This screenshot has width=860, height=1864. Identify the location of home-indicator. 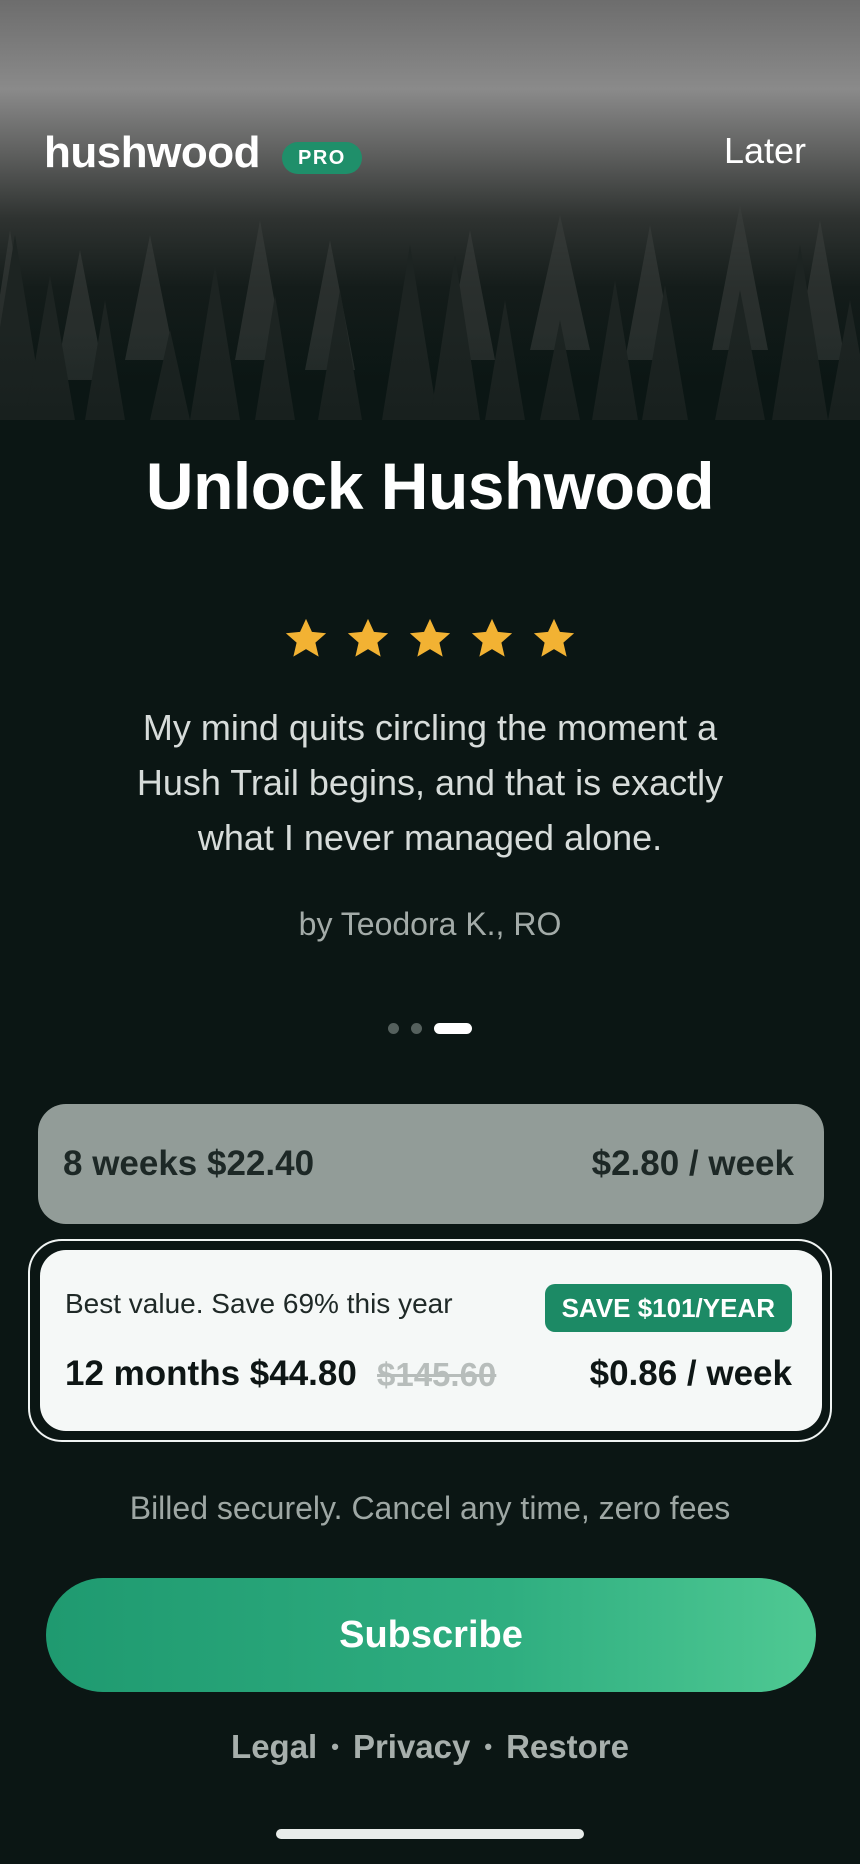
(430, 1834).